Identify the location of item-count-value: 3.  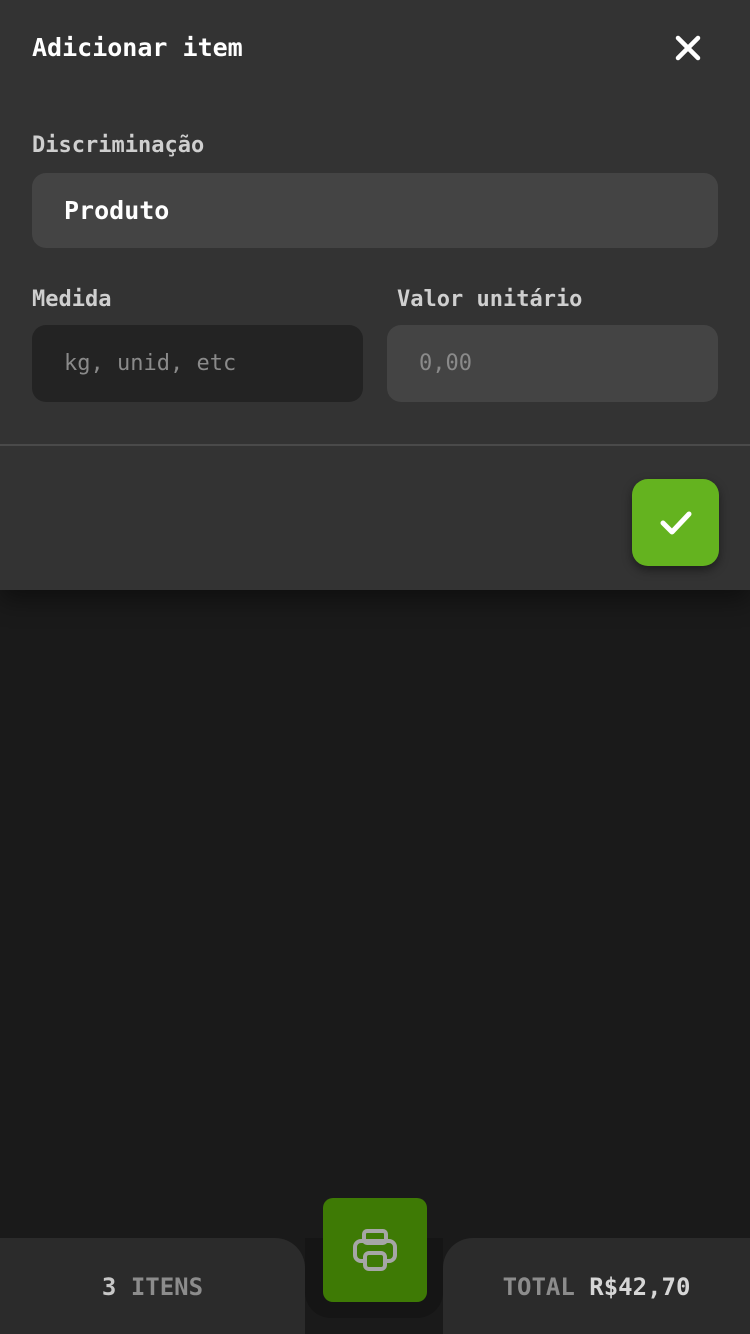
(109, 1287).